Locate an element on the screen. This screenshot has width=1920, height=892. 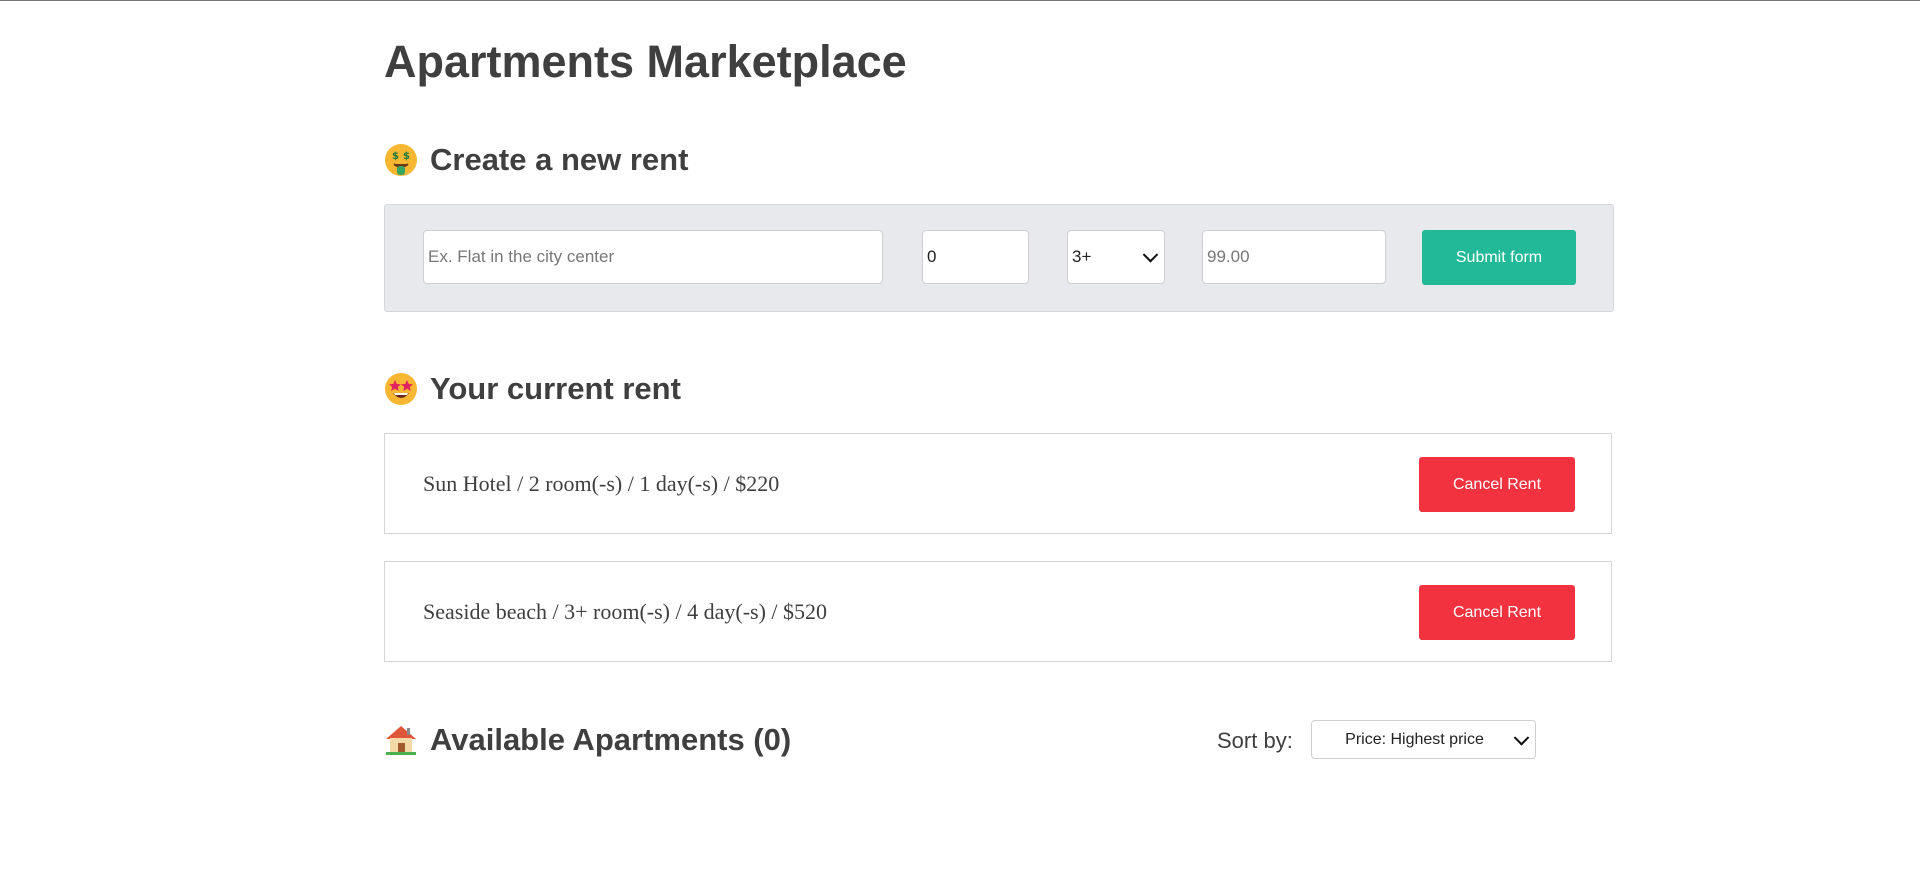
page-title: Apartments Marketplace is located at coordinates (645, 61).